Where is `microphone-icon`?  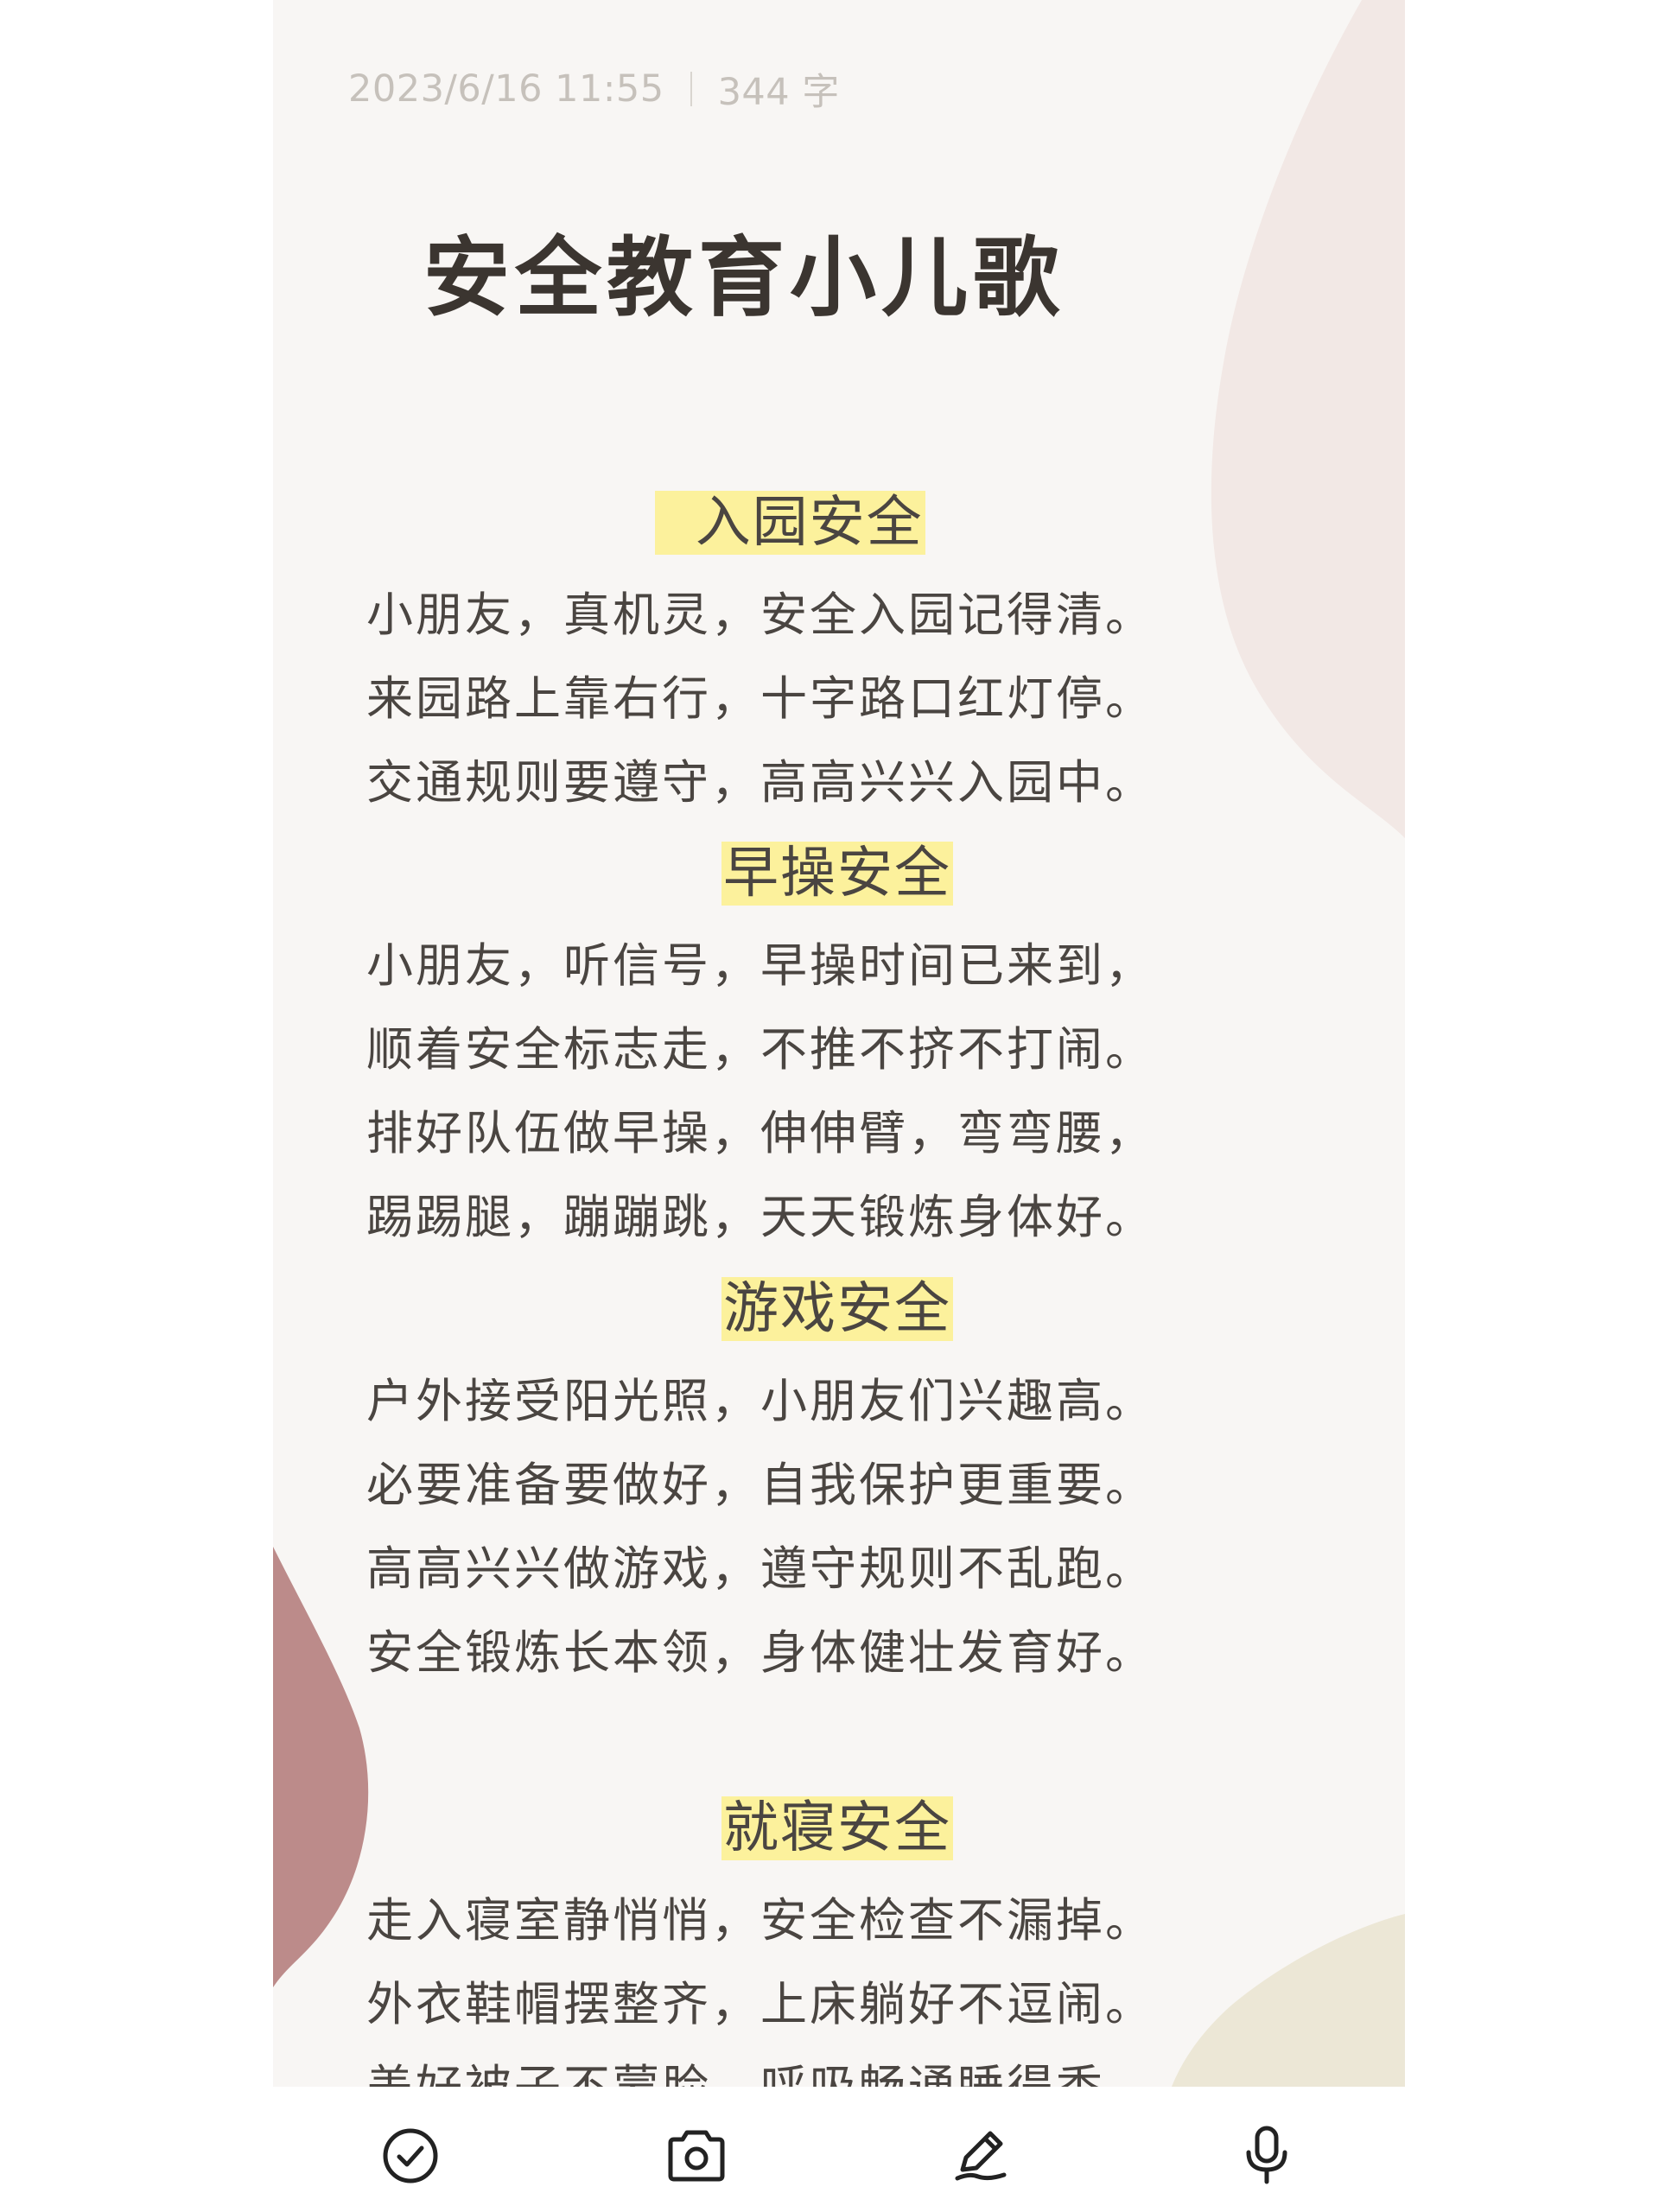 microphone-icon is located at coordinates (1266, 2155).